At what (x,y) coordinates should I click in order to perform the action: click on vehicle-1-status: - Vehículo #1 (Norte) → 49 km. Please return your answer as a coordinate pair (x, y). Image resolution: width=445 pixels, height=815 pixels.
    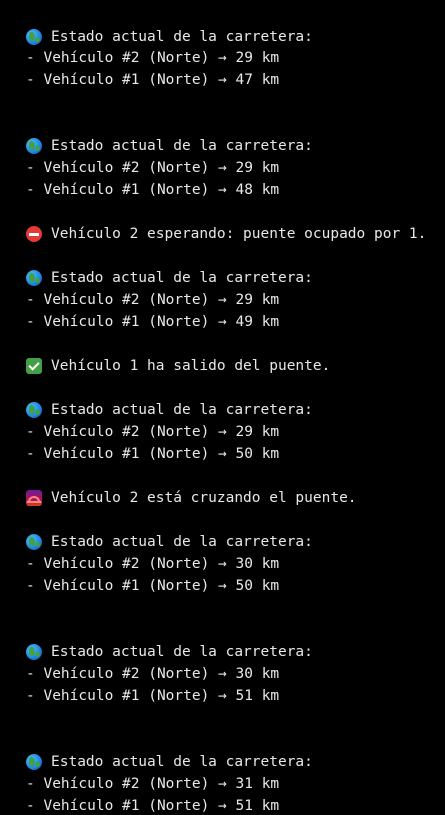
    Looking at the image, I should click on (153, 322).